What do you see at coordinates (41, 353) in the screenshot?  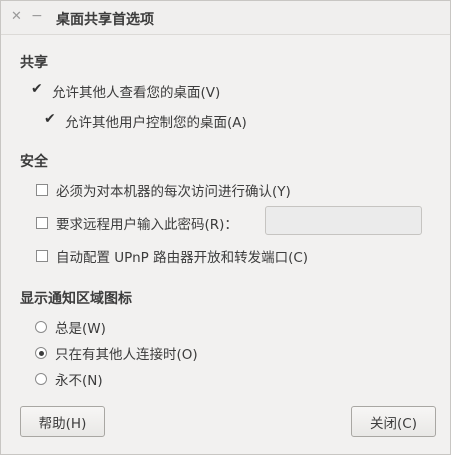 I see `notify-connected-radio` at bounding box center [41, 353].